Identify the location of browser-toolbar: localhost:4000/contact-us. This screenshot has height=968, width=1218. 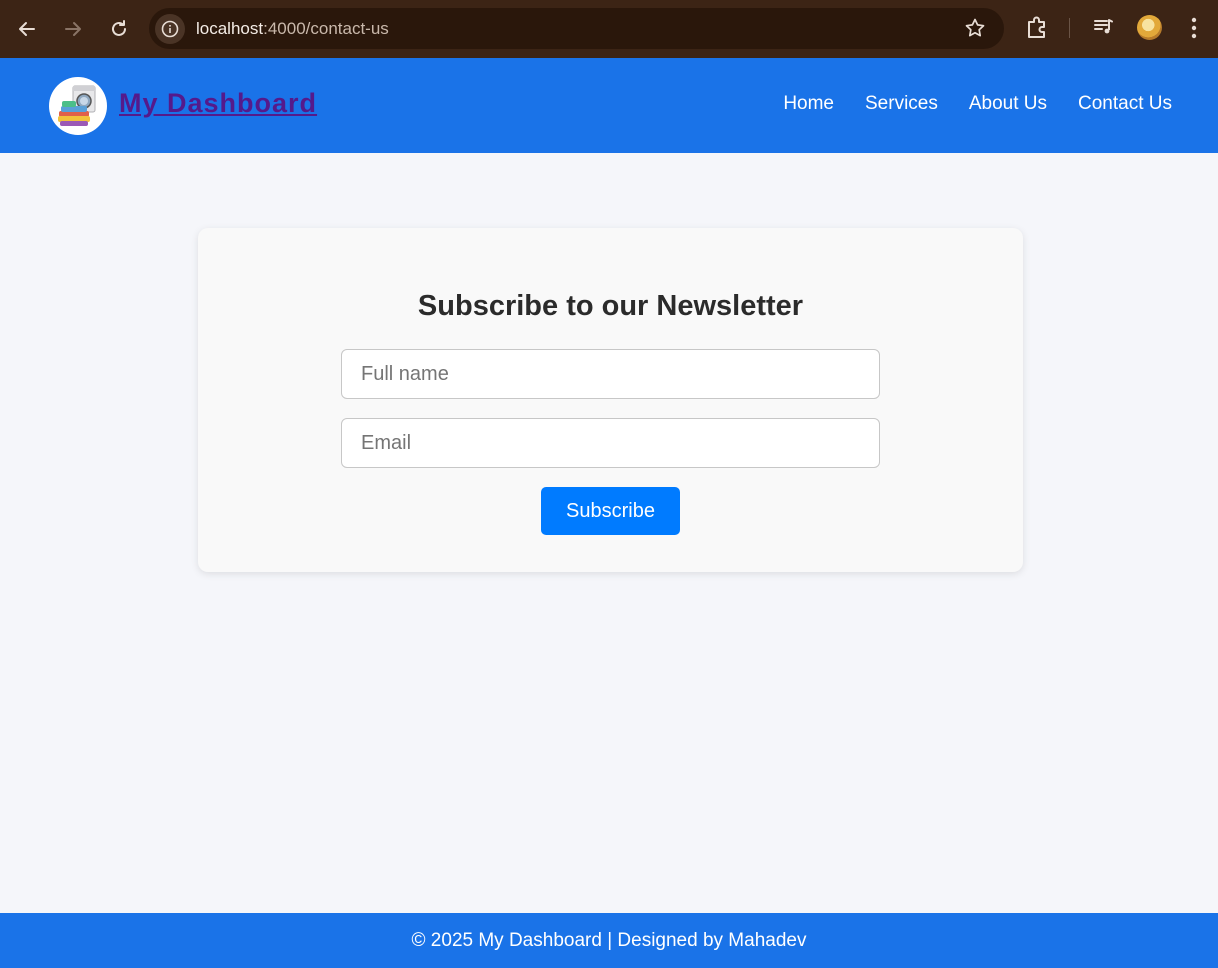
(609, 29).